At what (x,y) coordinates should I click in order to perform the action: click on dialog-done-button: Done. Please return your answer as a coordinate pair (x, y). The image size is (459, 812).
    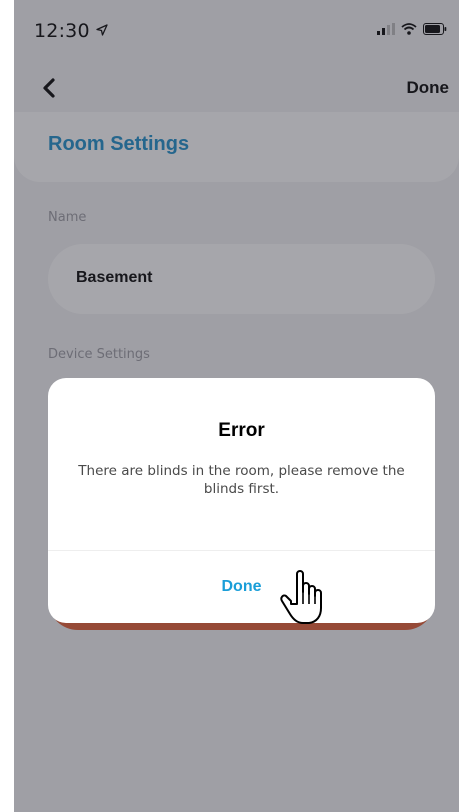
    Looking at the image, I should click on (241, 587).